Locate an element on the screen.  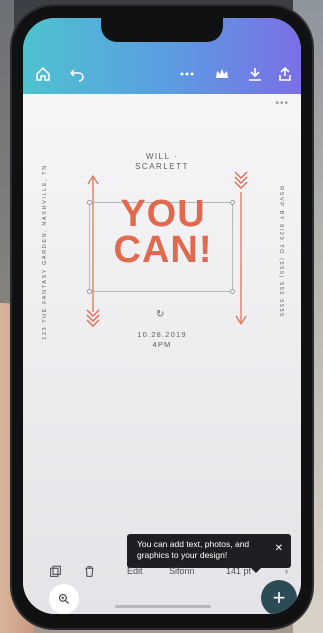
side-text-left: 123 THE FANTASY GARDEN, NASHVILLE, TN is located at coordinates (45, 252).